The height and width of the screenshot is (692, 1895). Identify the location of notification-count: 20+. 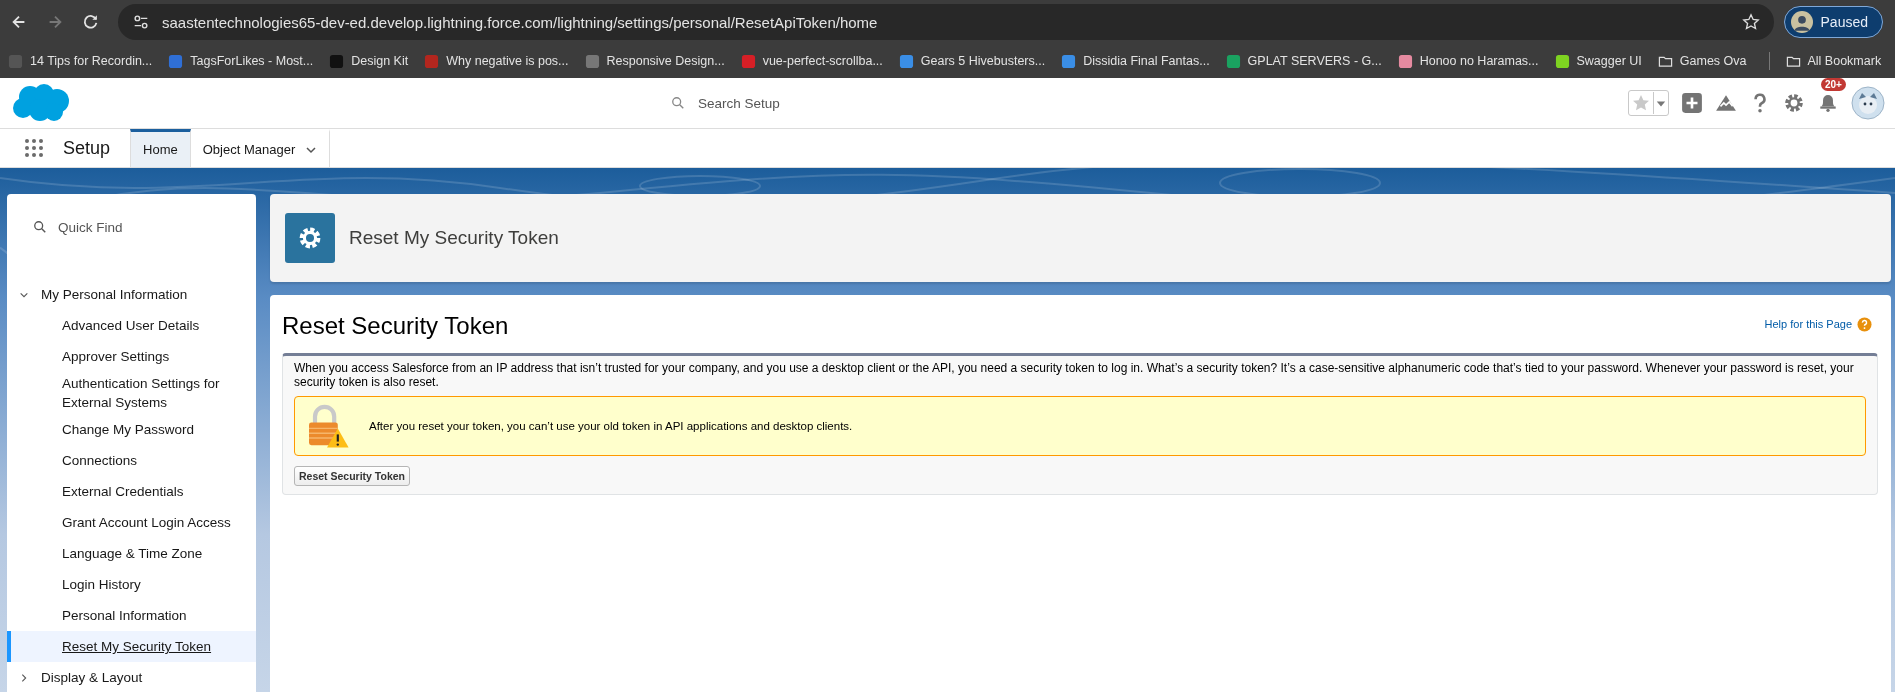
(1833, 84).